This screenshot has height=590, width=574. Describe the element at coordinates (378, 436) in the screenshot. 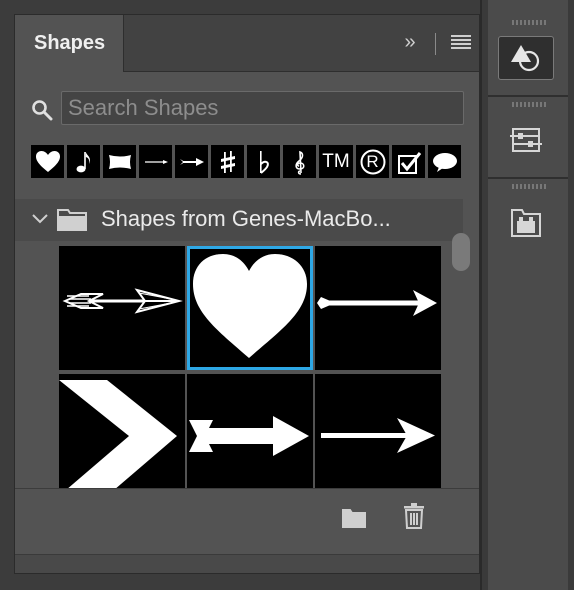

I see `shape-line-arrow` at that location.